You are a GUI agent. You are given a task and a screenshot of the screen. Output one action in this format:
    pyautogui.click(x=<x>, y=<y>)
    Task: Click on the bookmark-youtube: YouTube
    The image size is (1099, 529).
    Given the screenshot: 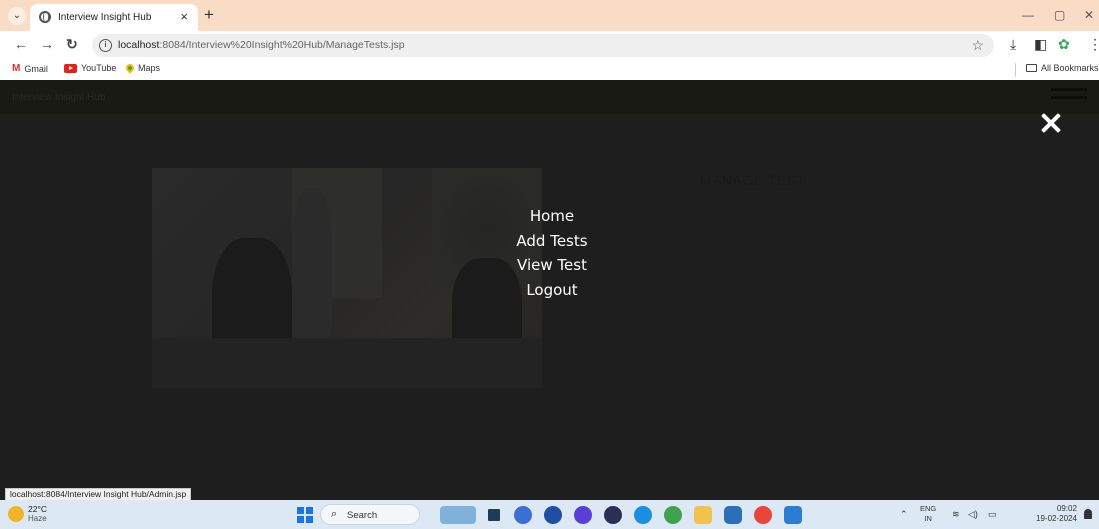 What is the action you would take?
    pyautogui.click(x=90, y=68)
    